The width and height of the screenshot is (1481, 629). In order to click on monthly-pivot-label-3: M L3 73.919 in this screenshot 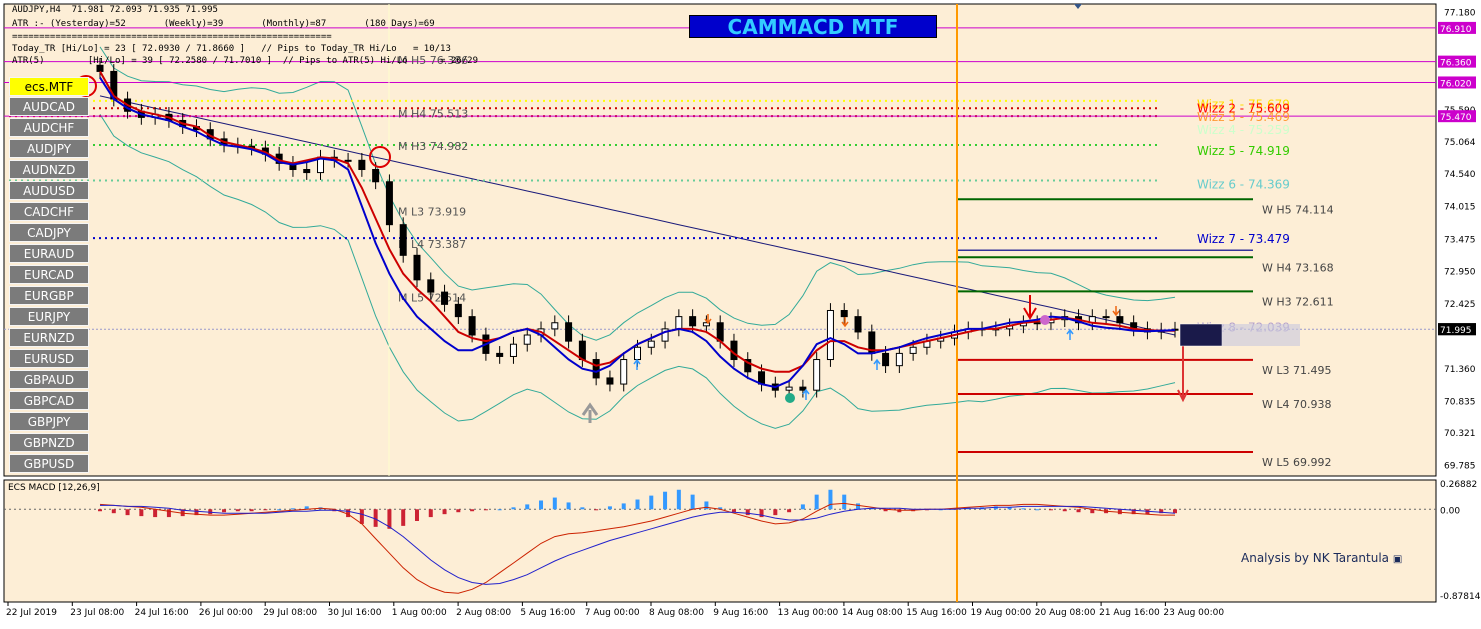, I will do `click(432, 211)`.